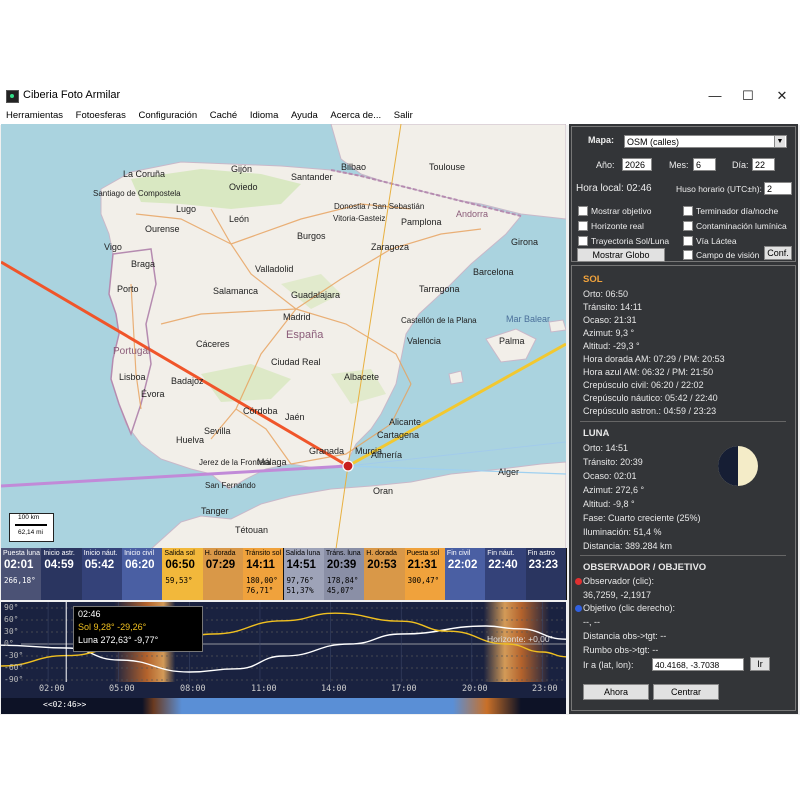  I want to click on event-label: Tráns. luna, so click(343, 553).